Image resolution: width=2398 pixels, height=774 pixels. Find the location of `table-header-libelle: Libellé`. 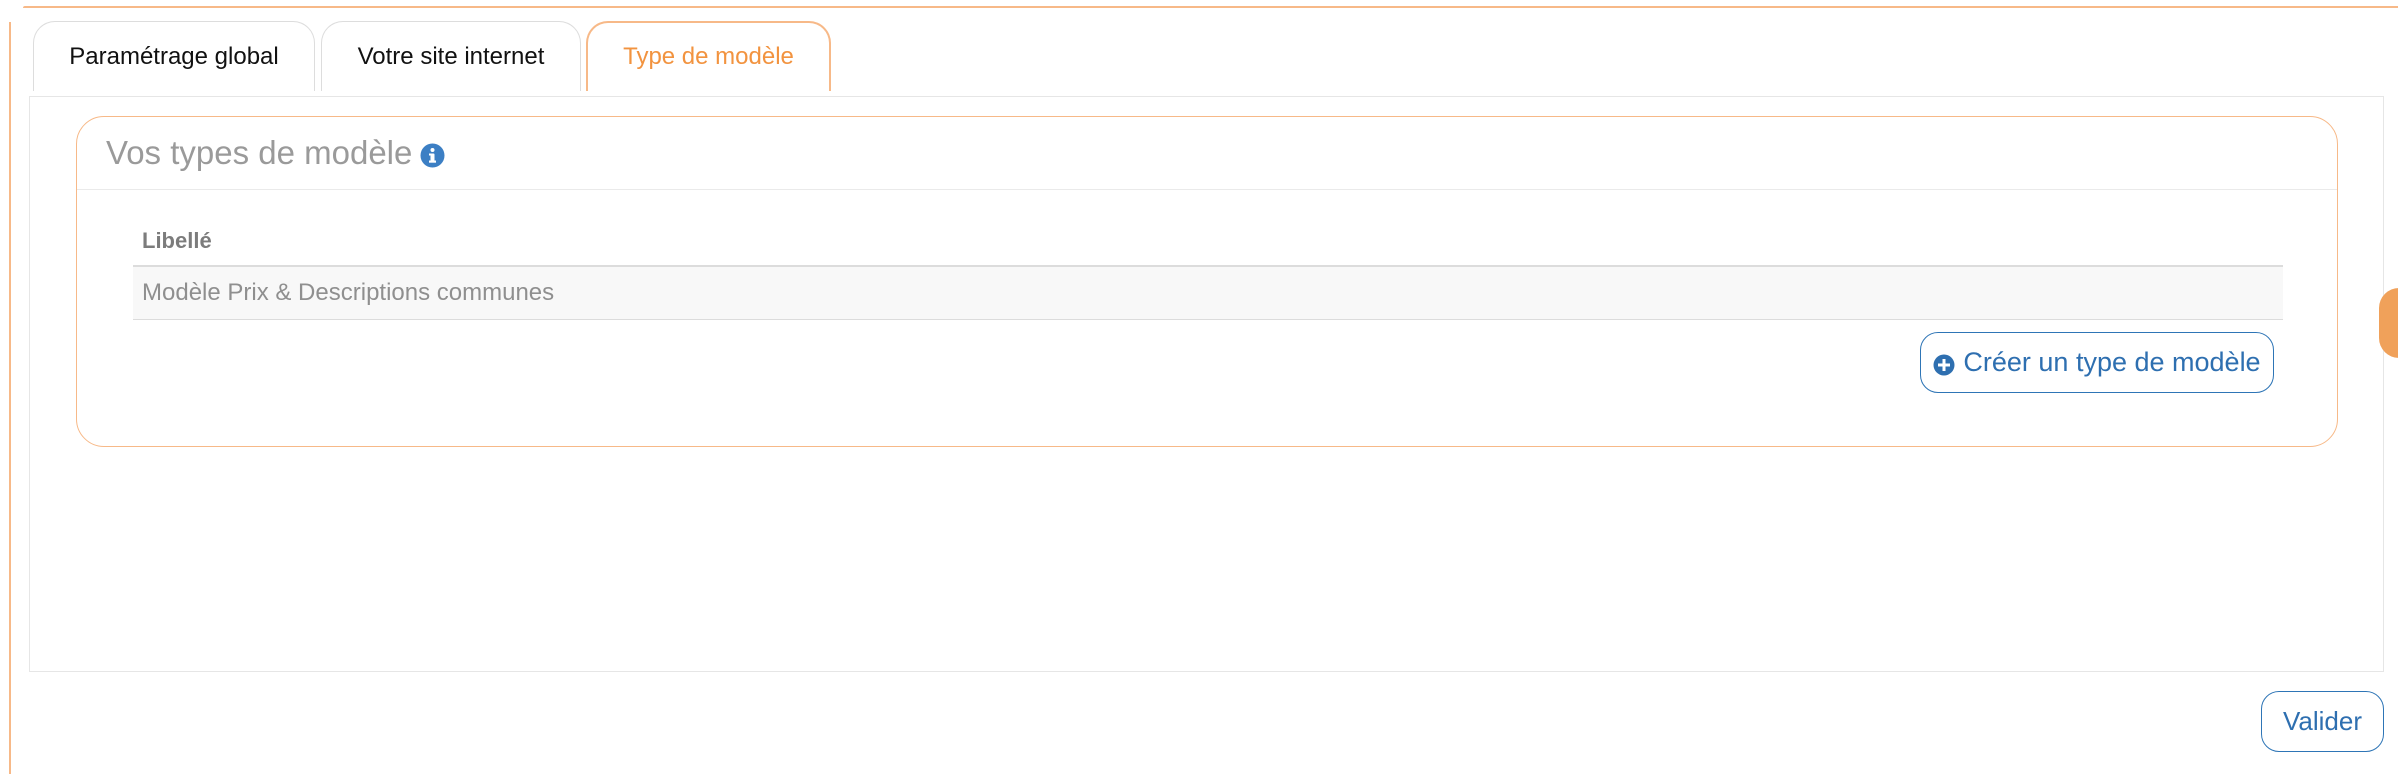

table-header-libelle: Libellé is located at coordinates (1208, 242).